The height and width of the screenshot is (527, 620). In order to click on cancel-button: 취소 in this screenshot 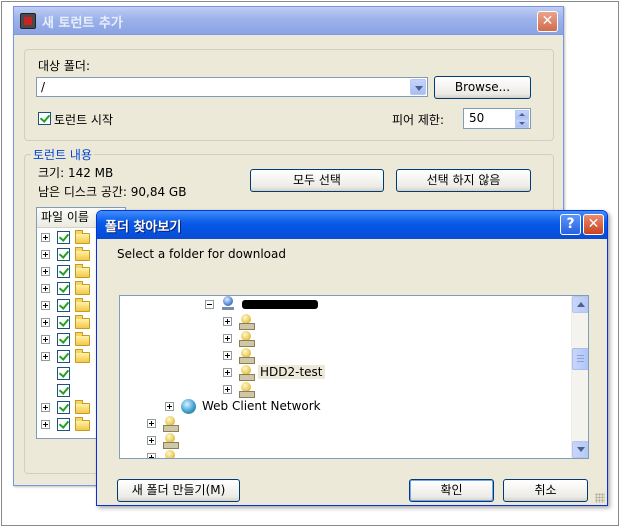, I will do `click(545, 490)`.